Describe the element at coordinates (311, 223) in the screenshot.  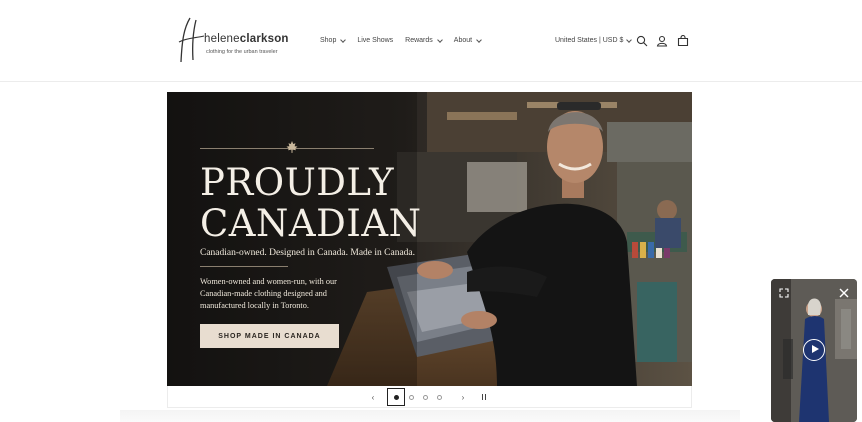
I see `hero-title-line-2: CANADIAN` at that location.